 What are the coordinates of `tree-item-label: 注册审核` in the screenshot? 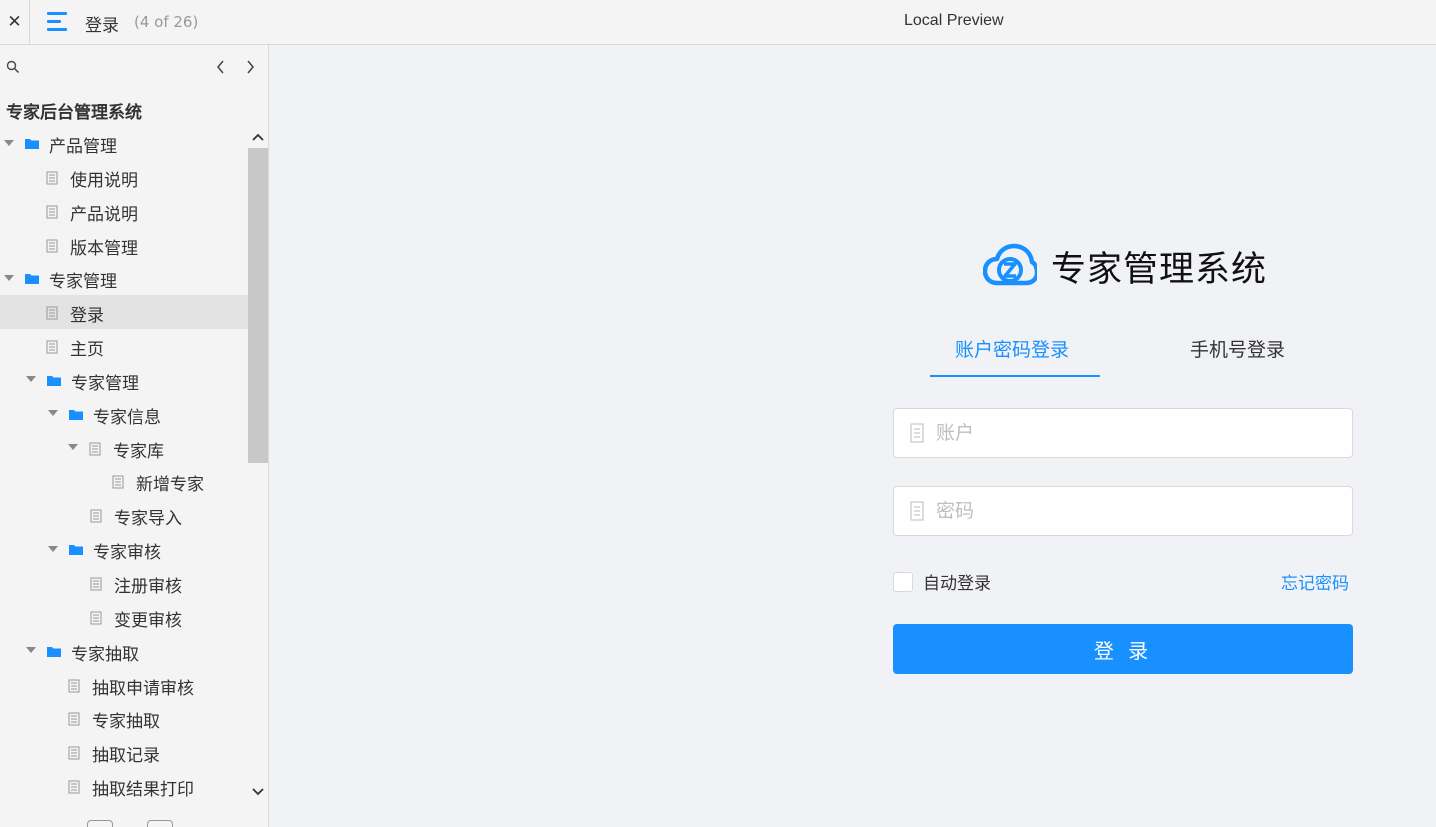 It's located at (148, 586).